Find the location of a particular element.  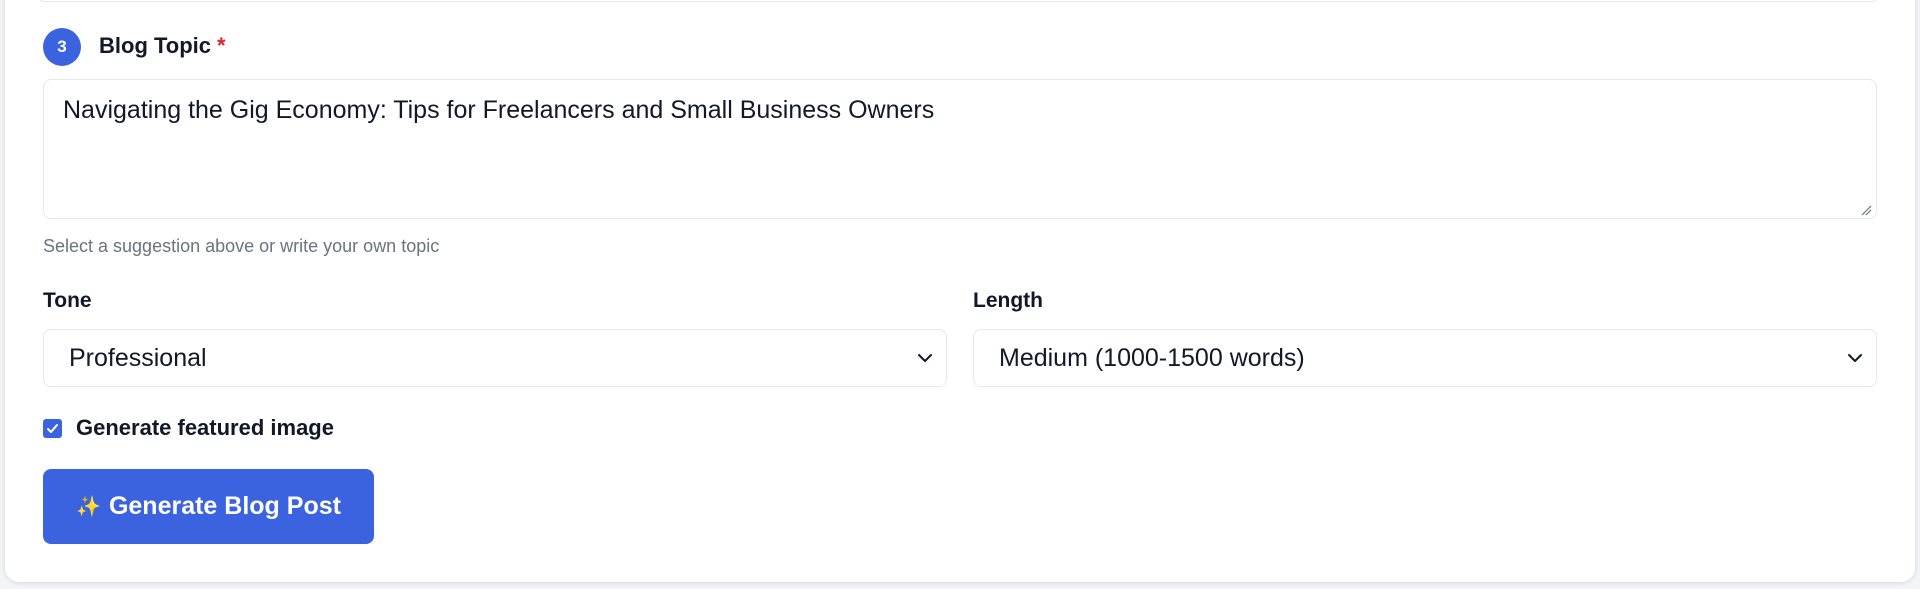

previous-field-edge is located at coordinates (958, 1).